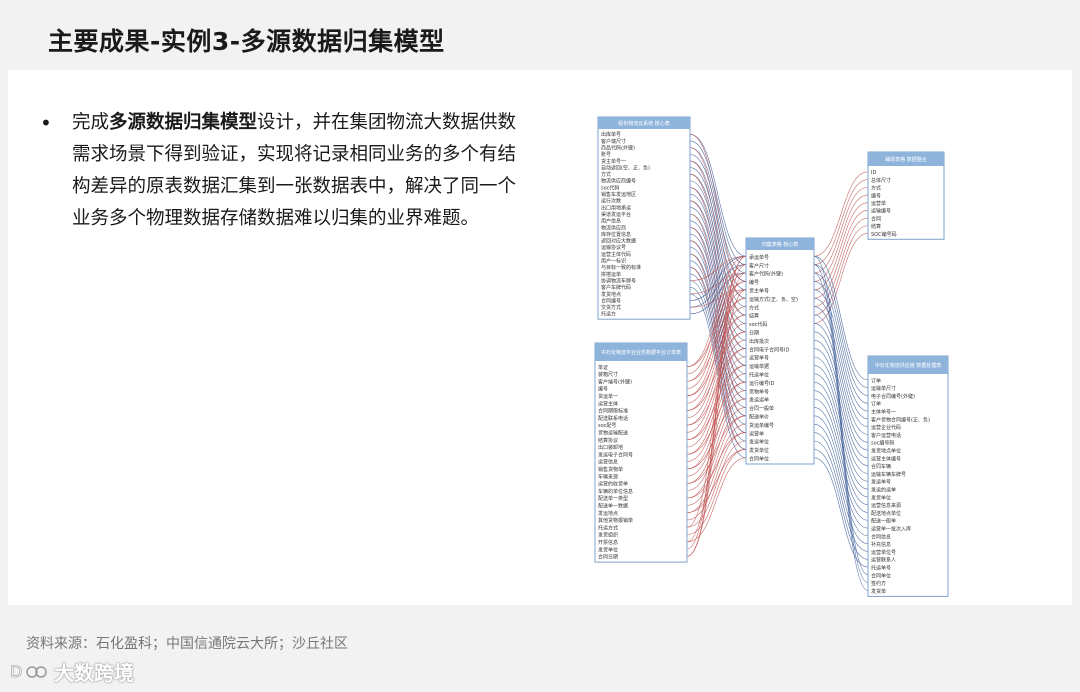 The width and height of the screenshot is (1080, 692). Describe the element at coordinates (761, 408) in the screenshot. I see `table-field: 合同一般单` at that location.